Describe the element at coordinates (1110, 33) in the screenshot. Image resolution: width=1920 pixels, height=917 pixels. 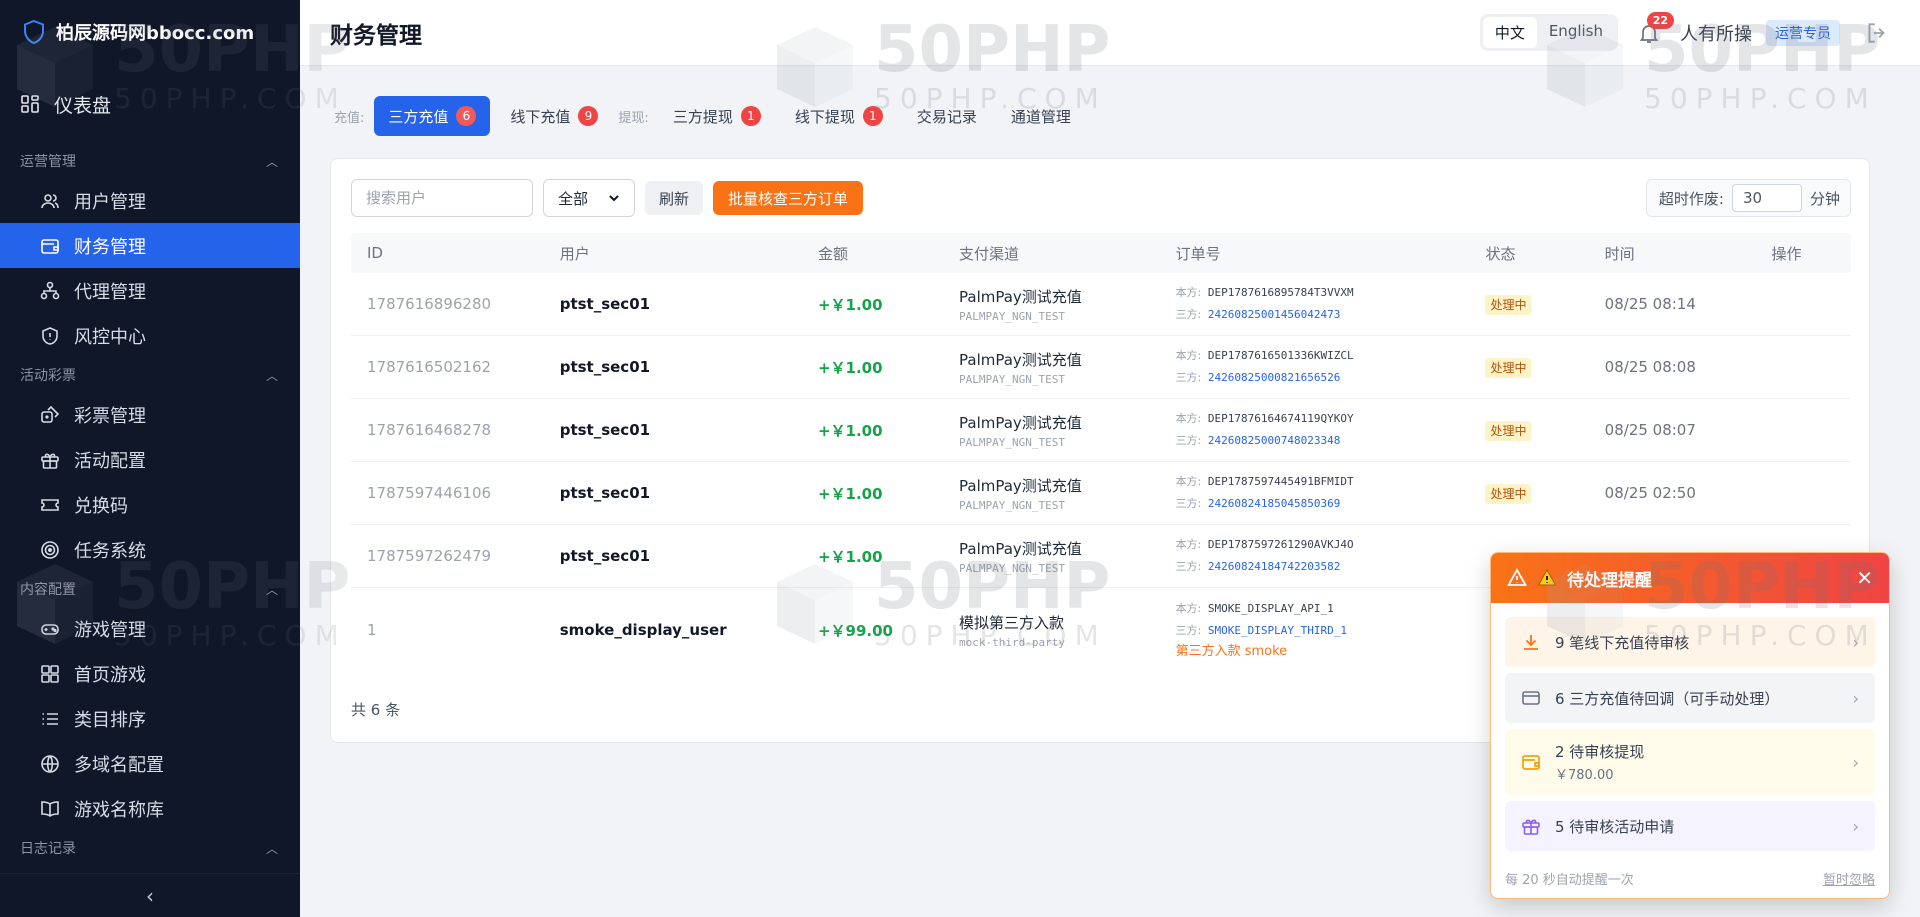
I see `top-header: 财务管理 中文 English 22 人有所操 运营专员` at that location.